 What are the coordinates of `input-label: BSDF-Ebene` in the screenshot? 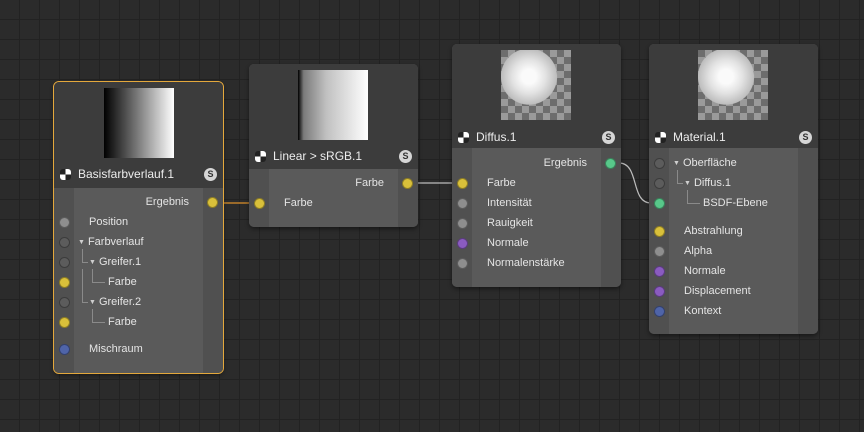 It's located at (735, 203).